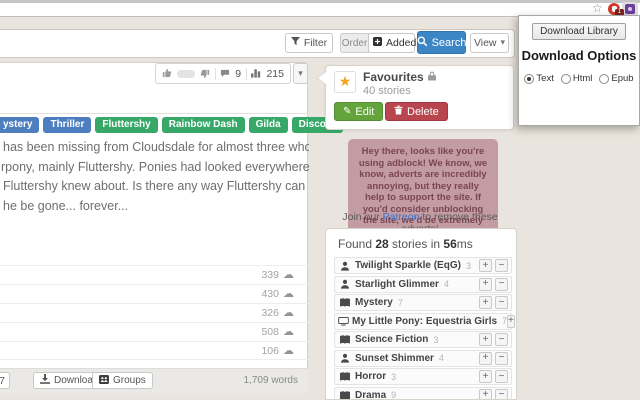 The image size is (640, 400). Describe the element at coordinates (393, 77) in the screenshot. I see `bookshelf-title-text: Favourites` at that location.